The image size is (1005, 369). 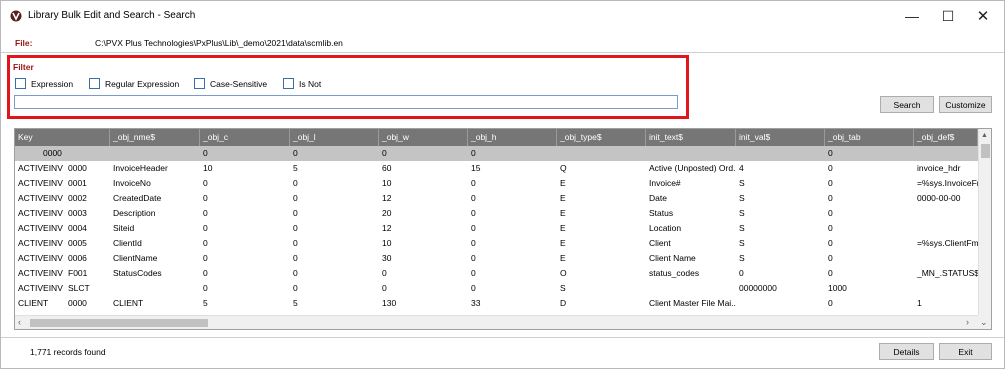 I want to click on table-row: ACTIVEINV 0004 Siteid 0 0 12 0 E Location S 0, so click(x=496, y=228).